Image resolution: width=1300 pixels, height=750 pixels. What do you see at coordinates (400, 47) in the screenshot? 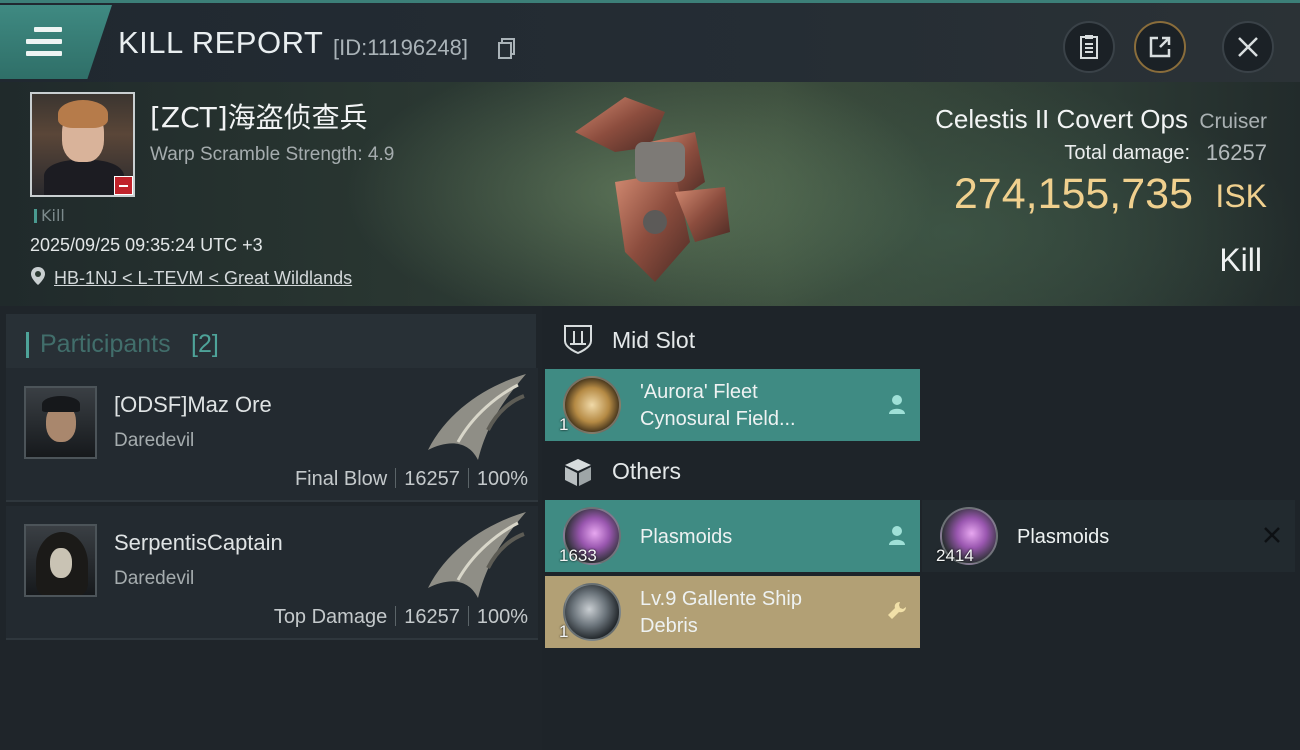
I see `report-id: [ID:11196248]` at bounding box center [400, 47].